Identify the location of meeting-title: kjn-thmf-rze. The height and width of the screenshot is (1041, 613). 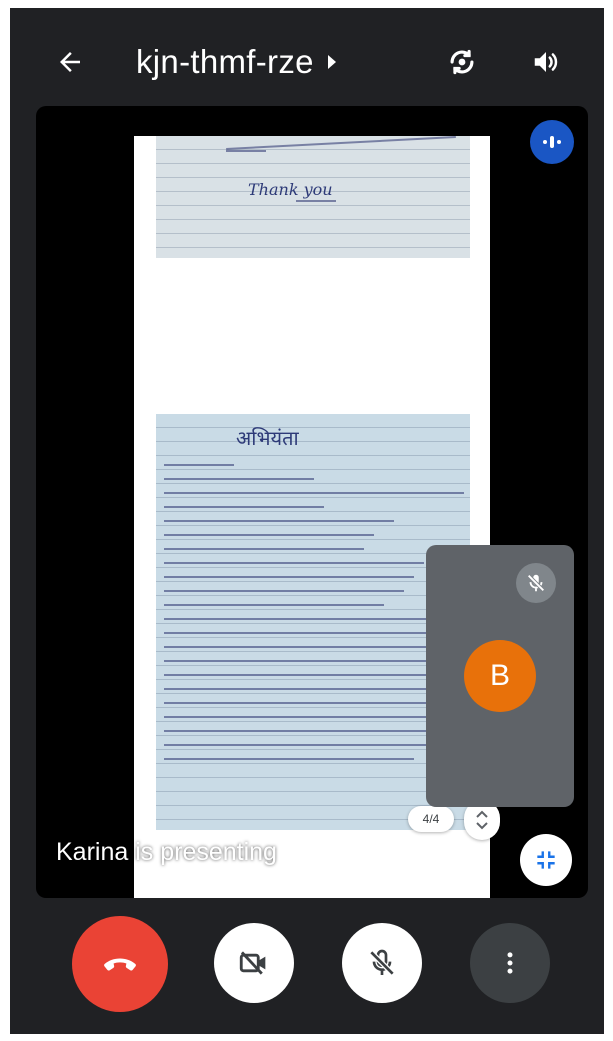
(236, 62).